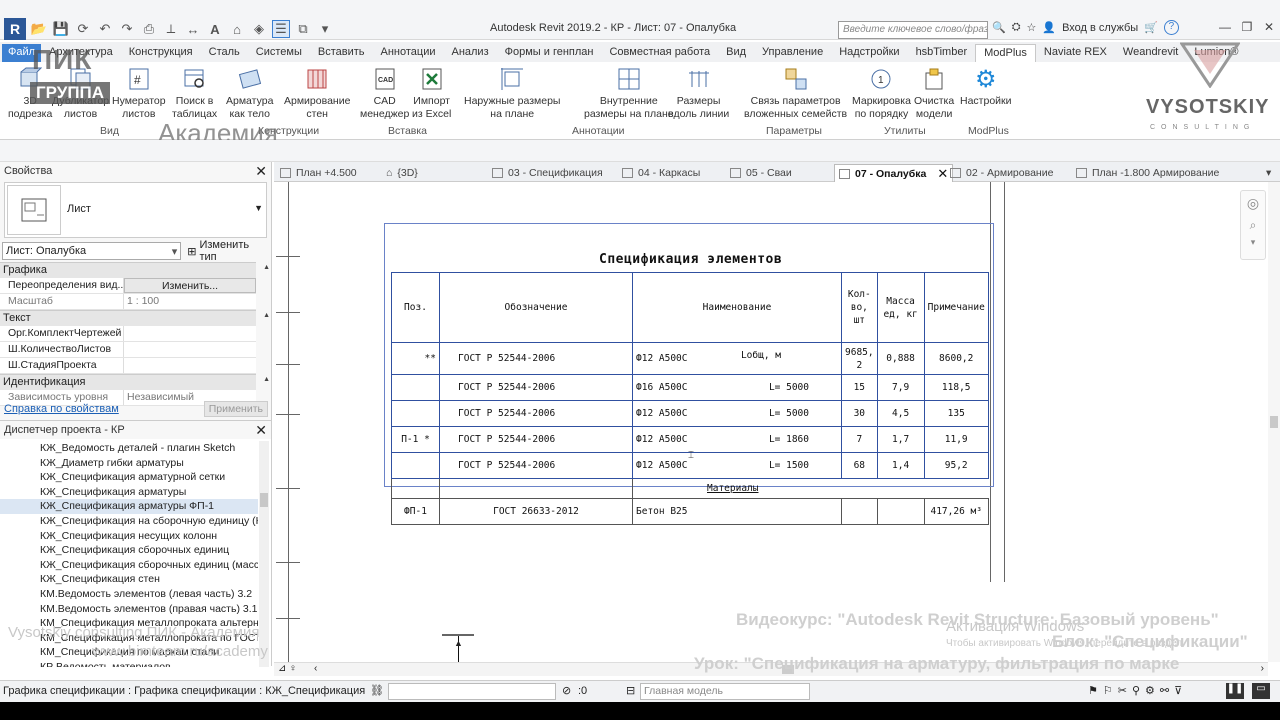  Describe the element at coordinates (1253, 242) in the screenshot. I see `chevron-down-icon: ▾` at that location.